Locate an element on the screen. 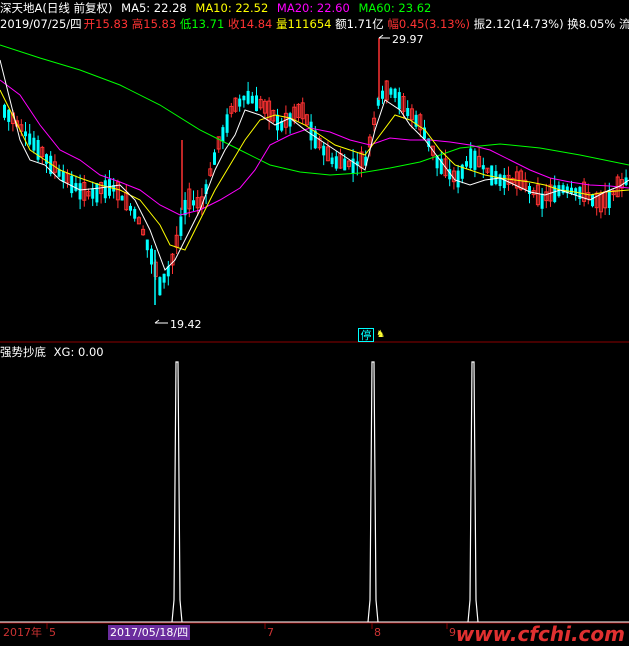 This screenshot has height=646, width=629. stock-name: 深天地A is located at coordinates (21, 8).